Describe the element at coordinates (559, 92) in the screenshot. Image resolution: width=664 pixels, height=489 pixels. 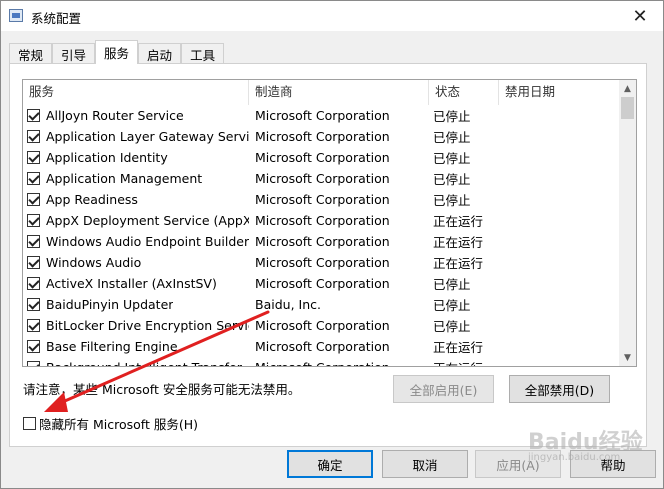
I see `column-header-disabled-date: 禁用日期` at that location.